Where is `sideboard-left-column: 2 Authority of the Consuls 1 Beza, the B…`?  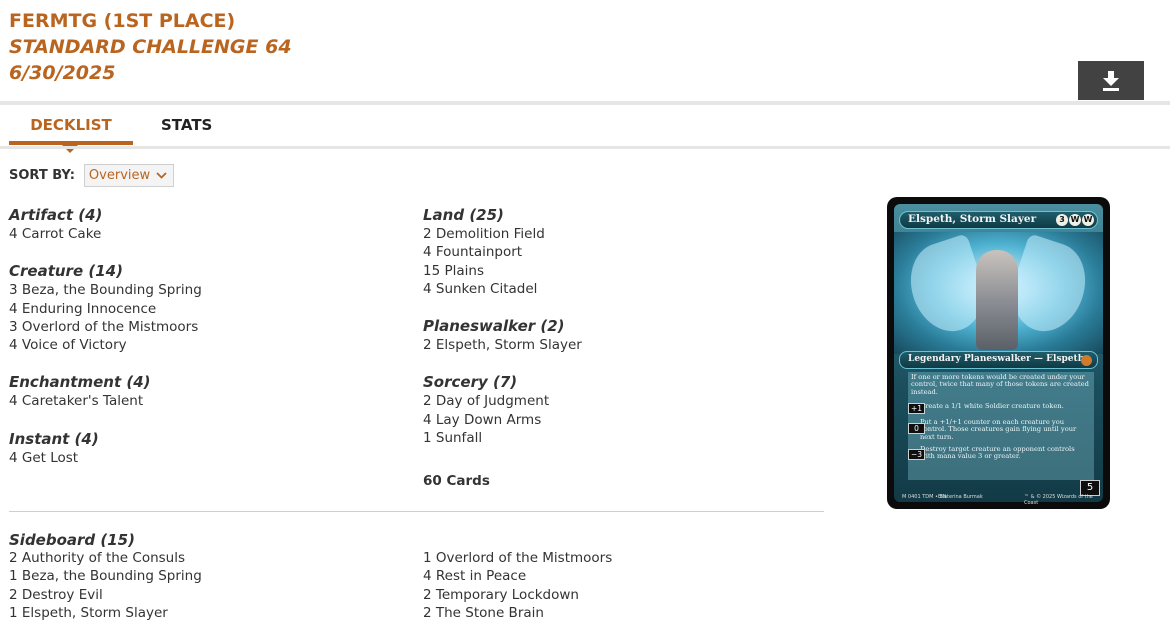 sideboard-left-column: 2 Authority of the Consuls 1 Beza, the B… is located at coordinates (209, 585).